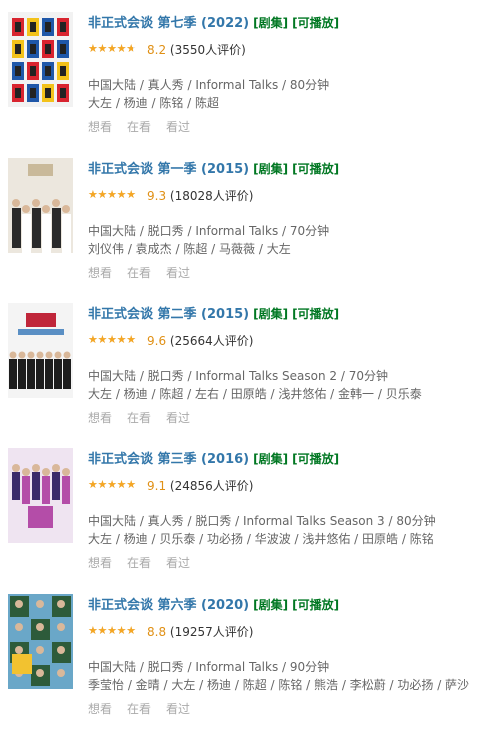  I want to click on rating-score: 9.1, so click(157, 486).